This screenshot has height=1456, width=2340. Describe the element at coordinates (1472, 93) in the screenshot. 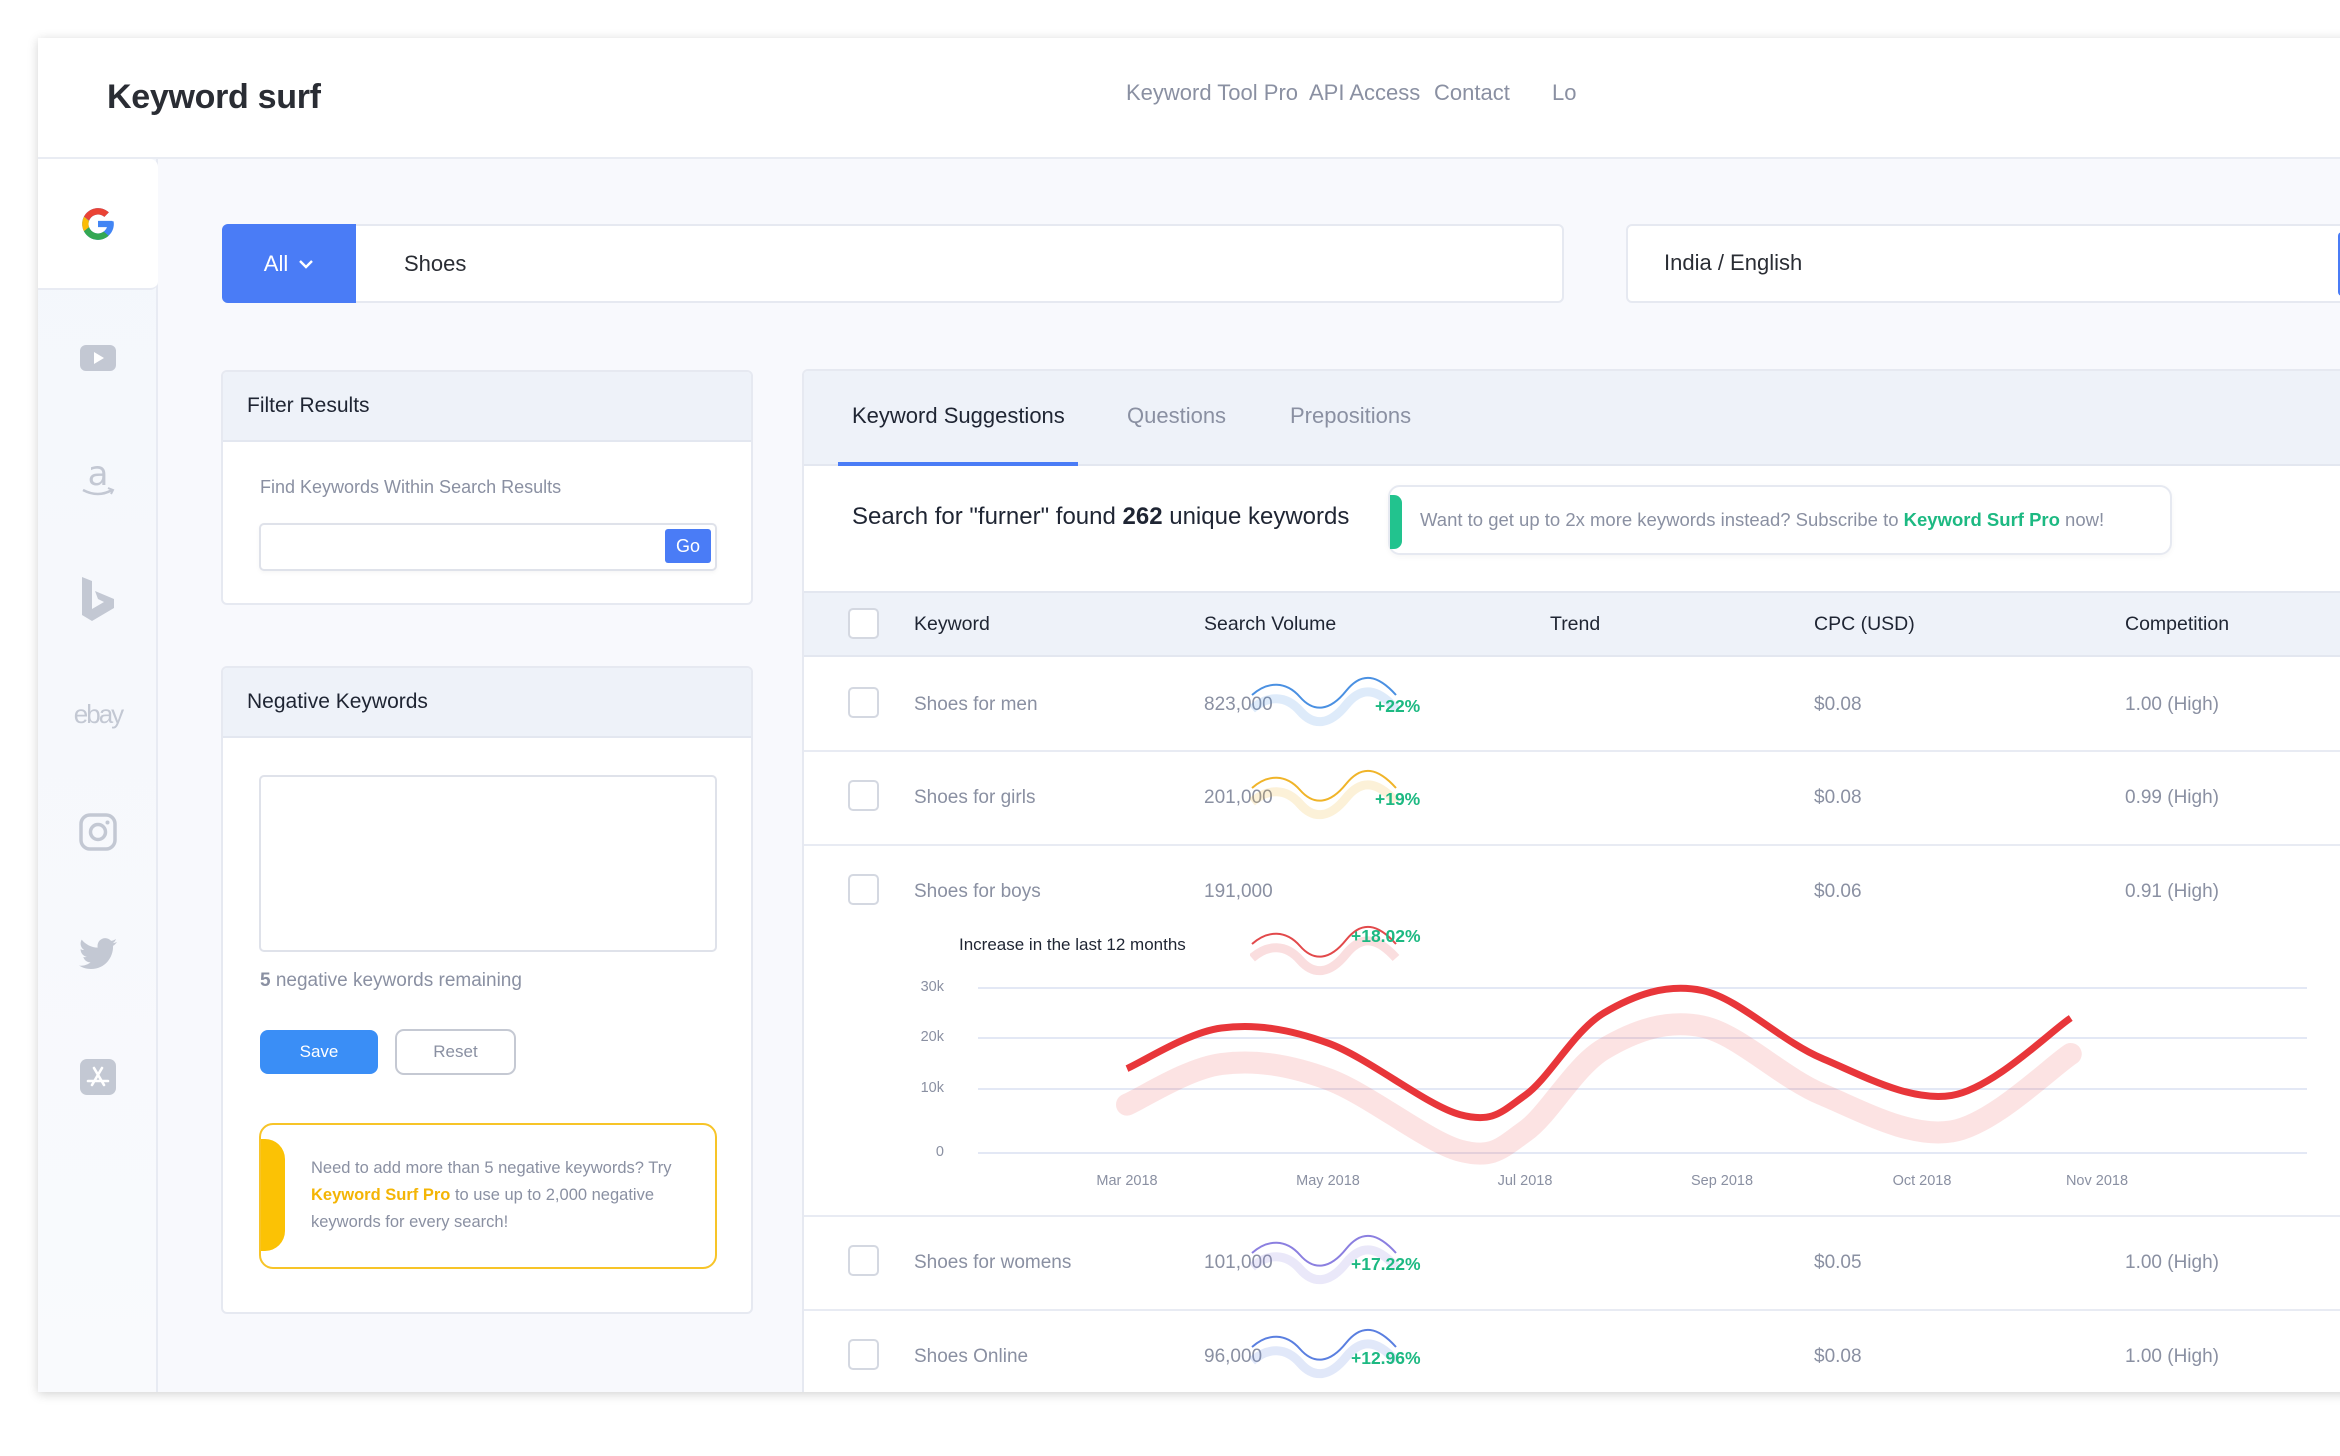

I see `nav-contact: Contact` at that location.